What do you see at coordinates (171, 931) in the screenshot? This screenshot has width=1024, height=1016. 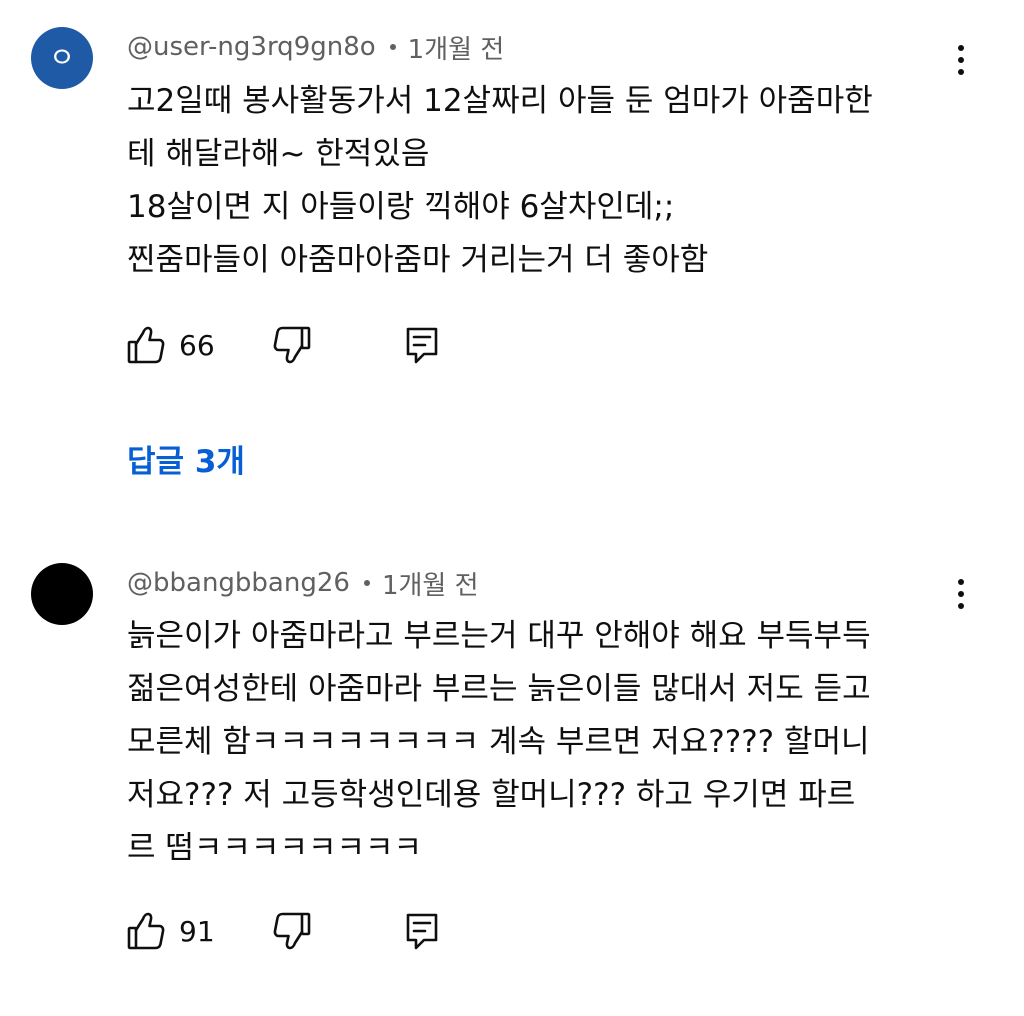 I see `like-button: 91` at bounding box center [171, 931].